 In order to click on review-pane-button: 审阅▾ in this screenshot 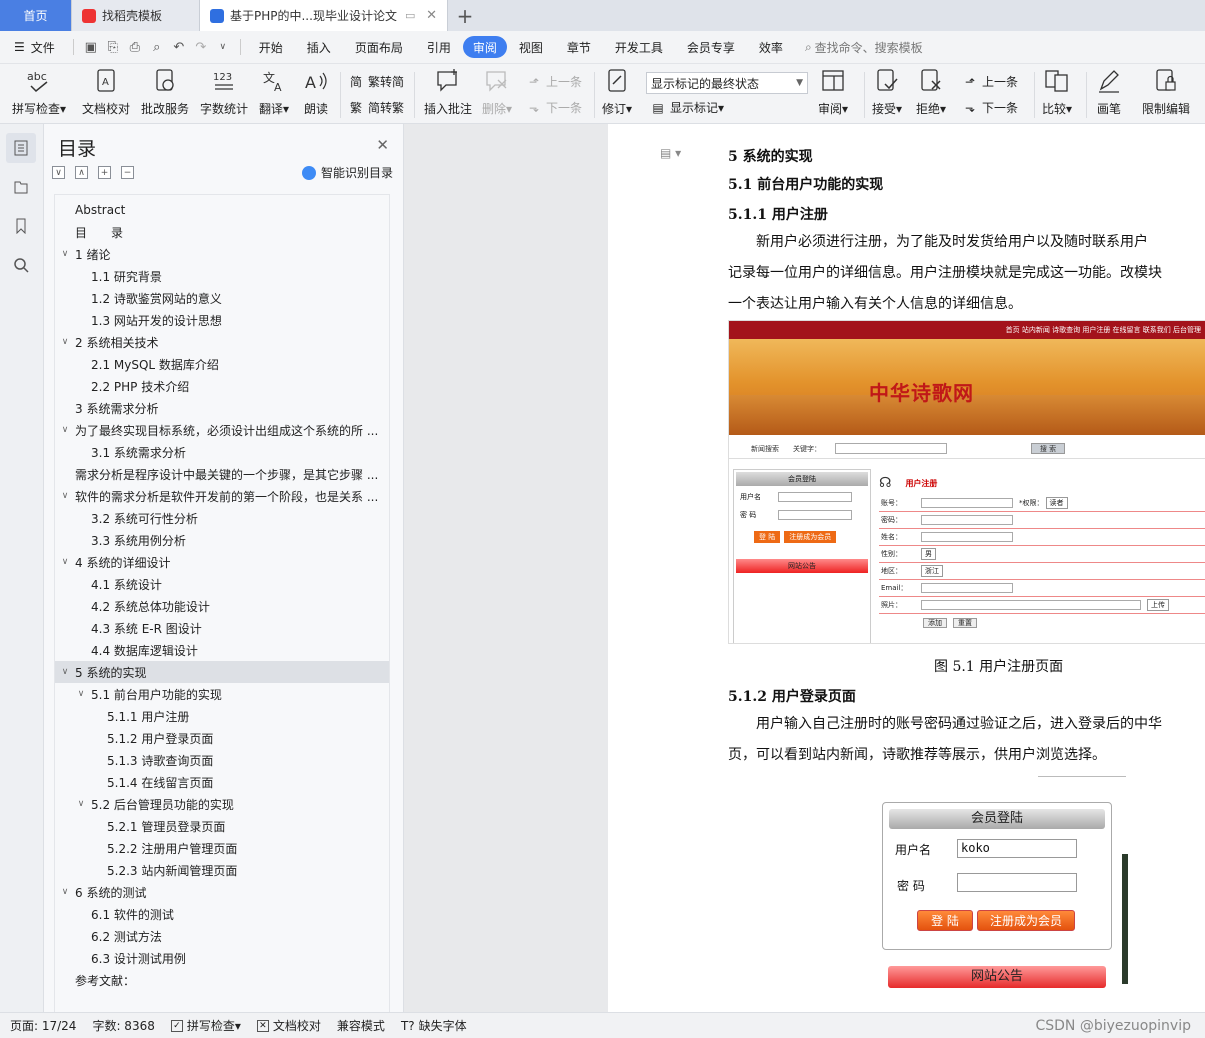, I will do `click(833, 92)`.